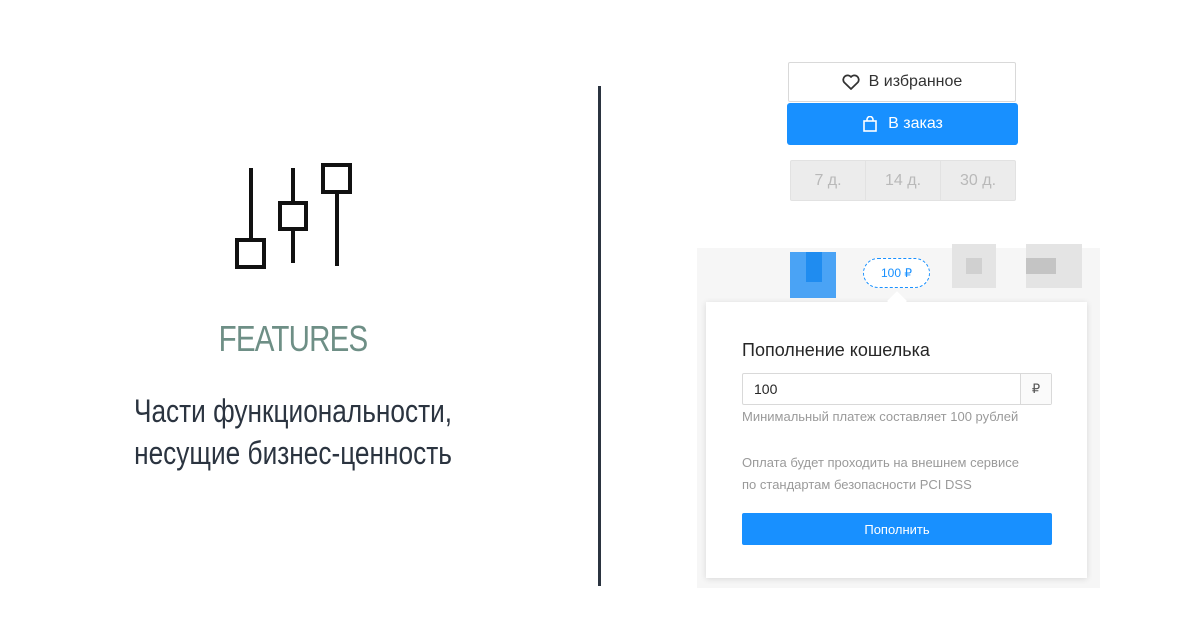 This screenshot has width=1200, height=630. I want to click on features-title: FEATURES, so click(293, 338).